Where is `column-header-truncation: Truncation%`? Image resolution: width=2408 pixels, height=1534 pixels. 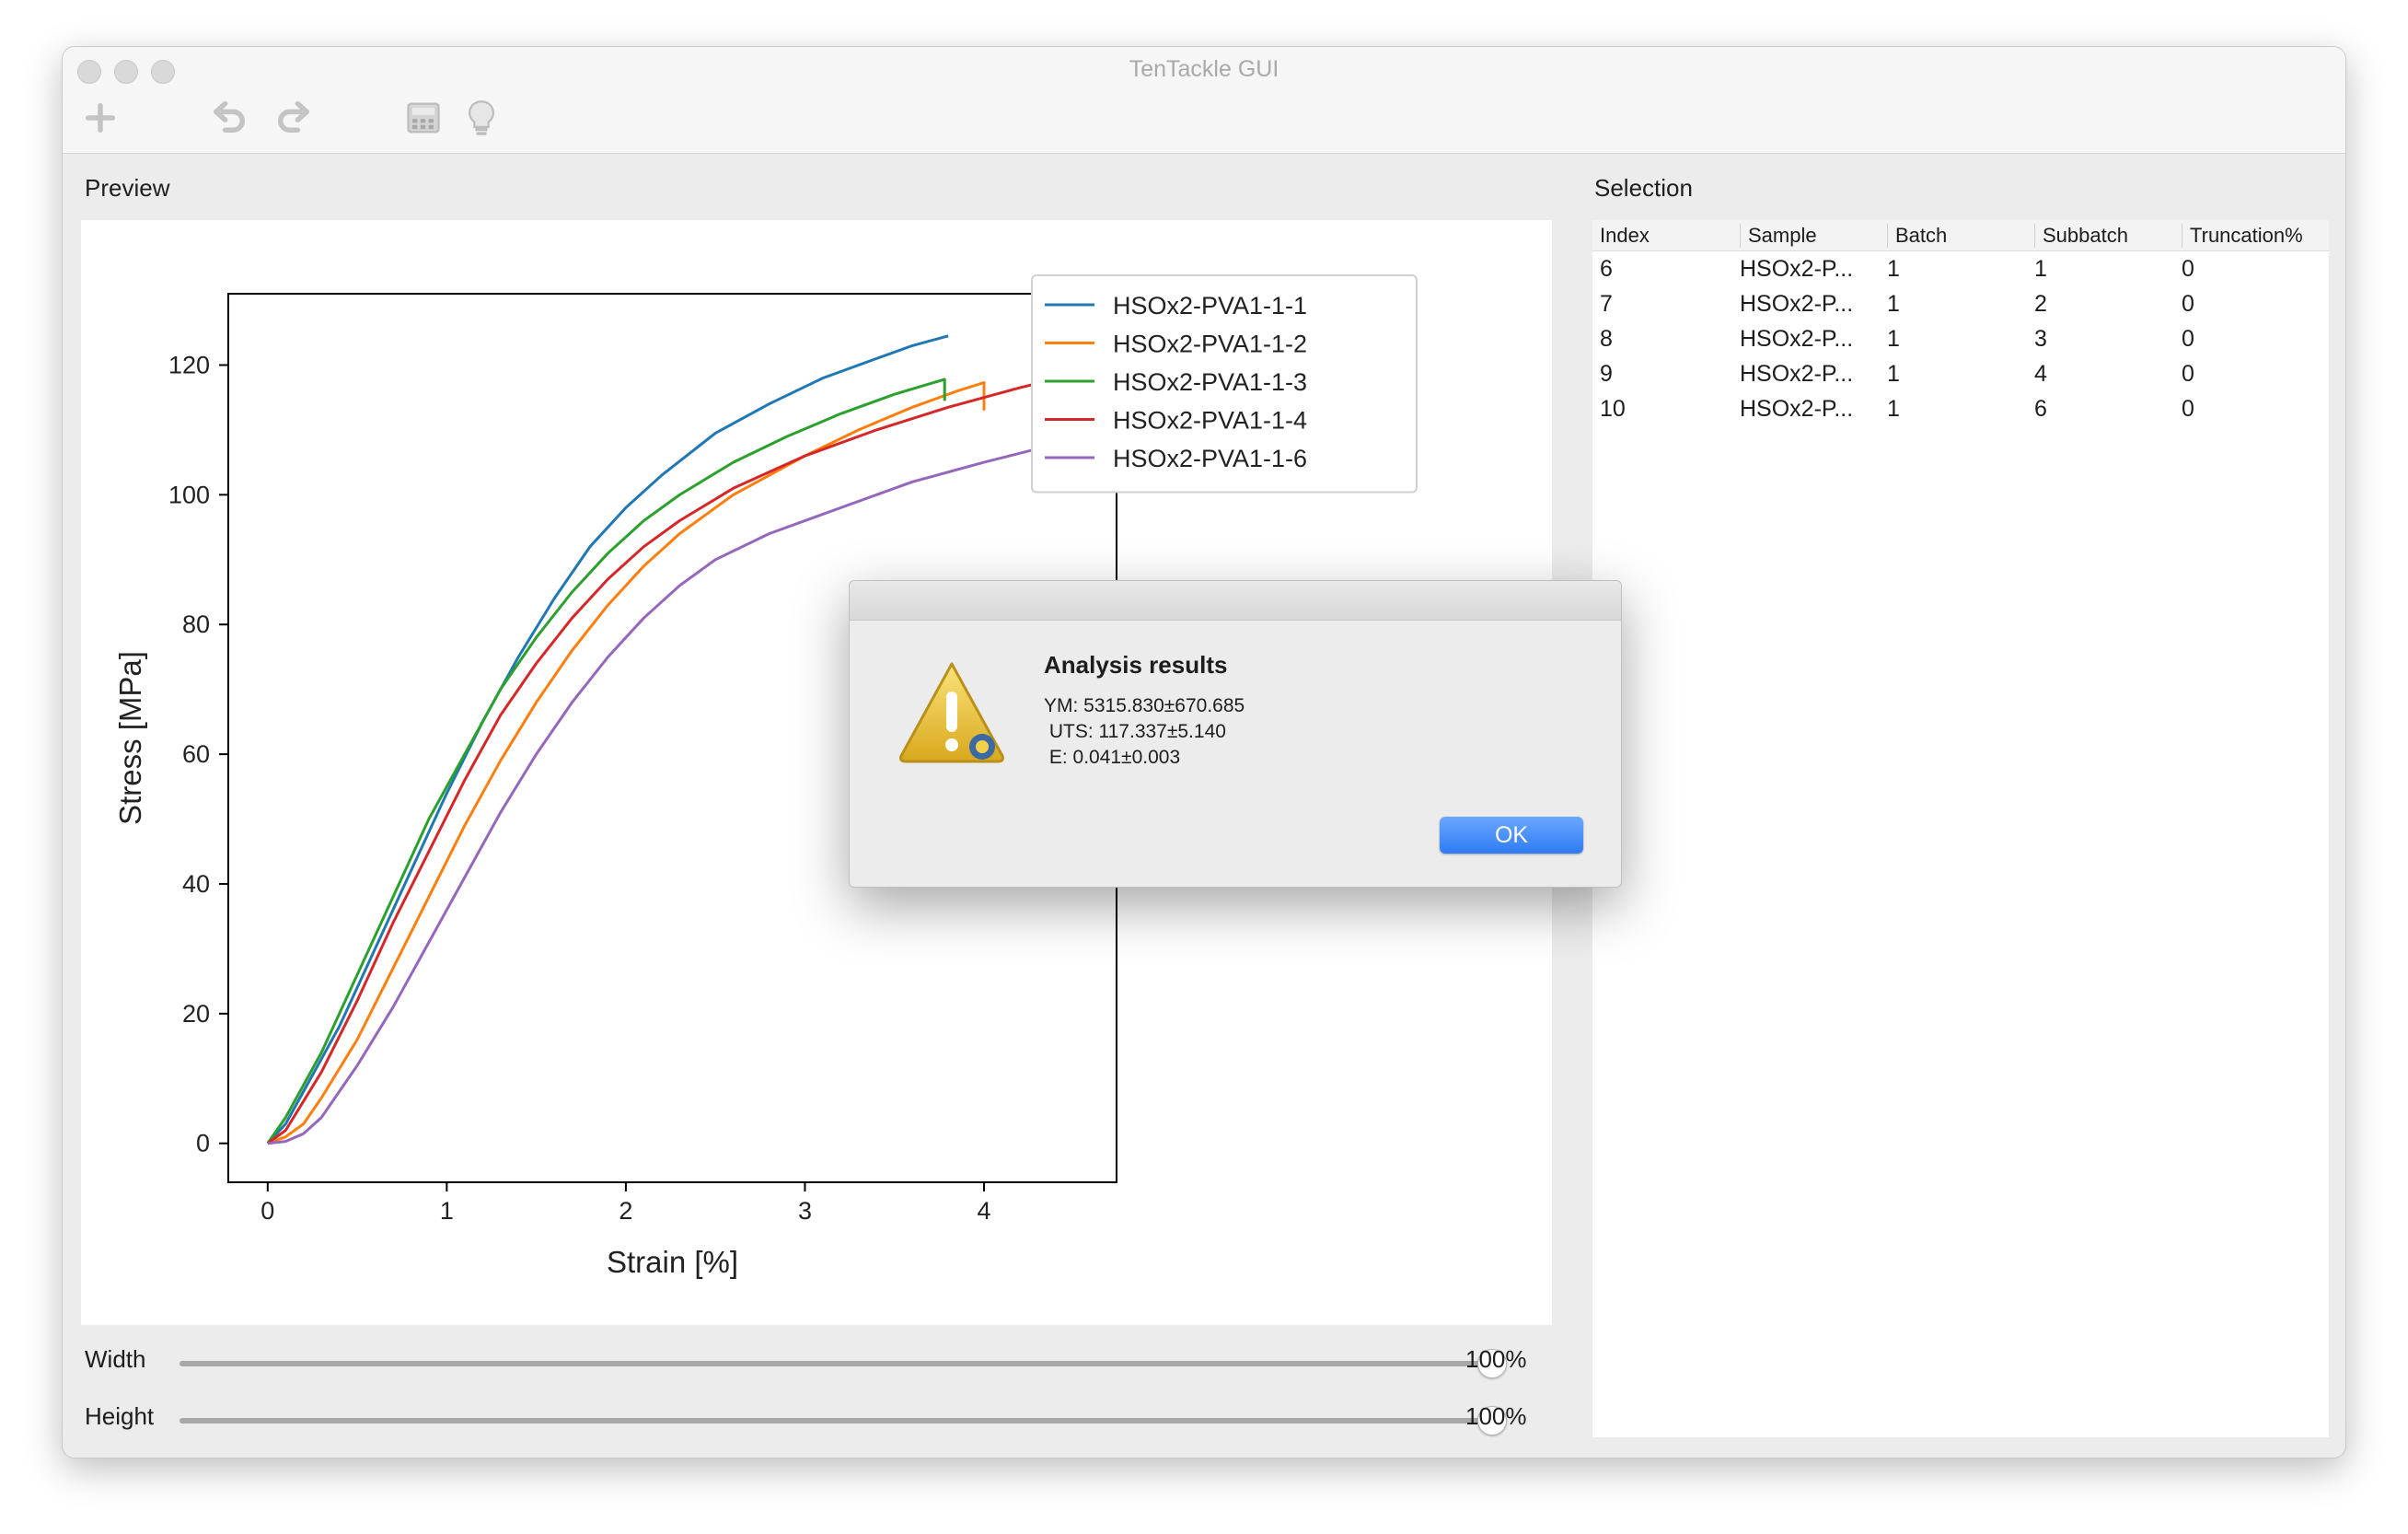 column-header-truncation: Truncation% is located at coordinates (2255, 236).